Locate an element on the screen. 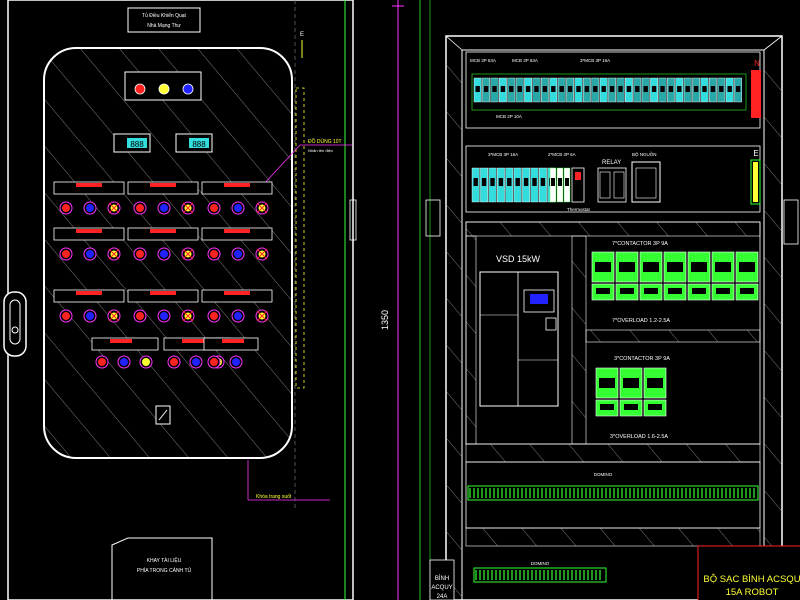 The width and height of the screenshot is (800, 600). pocket-label-line2: PHÍA TRONG CÁNH TỦ is located at coordinates (164, 570).